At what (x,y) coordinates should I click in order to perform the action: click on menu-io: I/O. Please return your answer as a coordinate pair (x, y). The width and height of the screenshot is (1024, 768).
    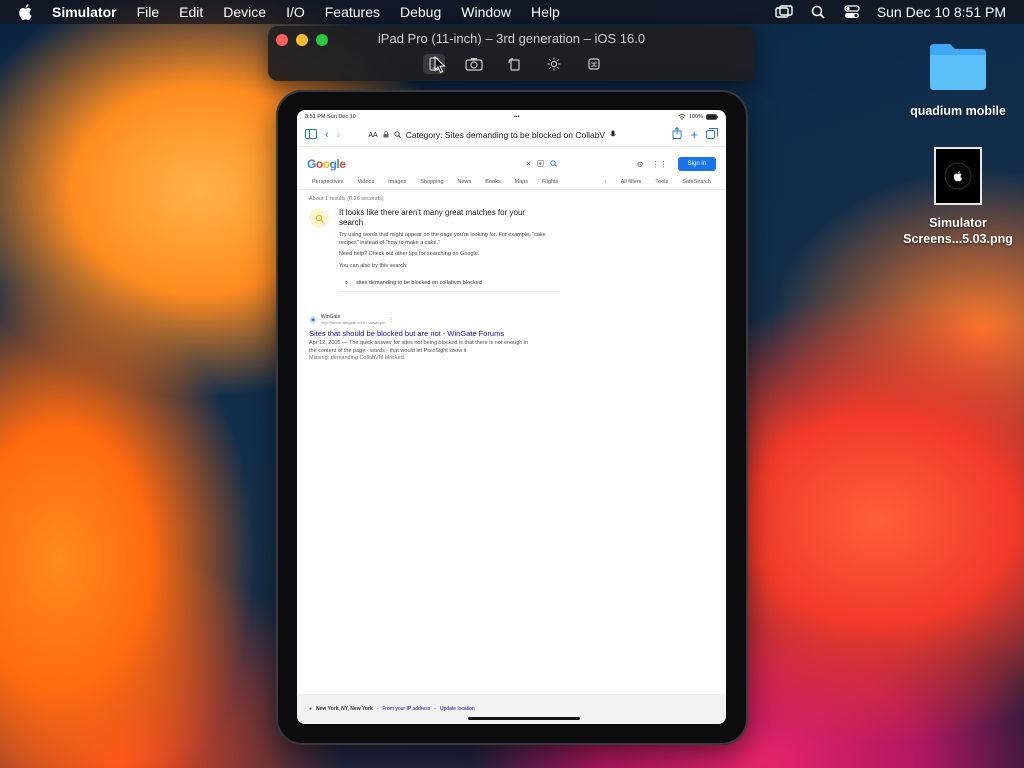
    Looking at the image, I should click on (295, 12).